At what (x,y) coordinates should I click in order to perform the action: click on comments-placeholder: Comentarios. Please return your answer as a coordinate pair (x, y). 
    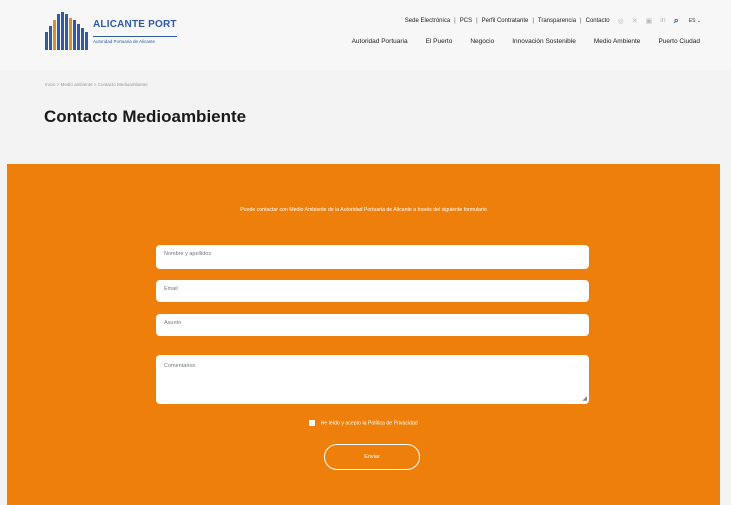
    Looking at the image, I should click on (180, 366).